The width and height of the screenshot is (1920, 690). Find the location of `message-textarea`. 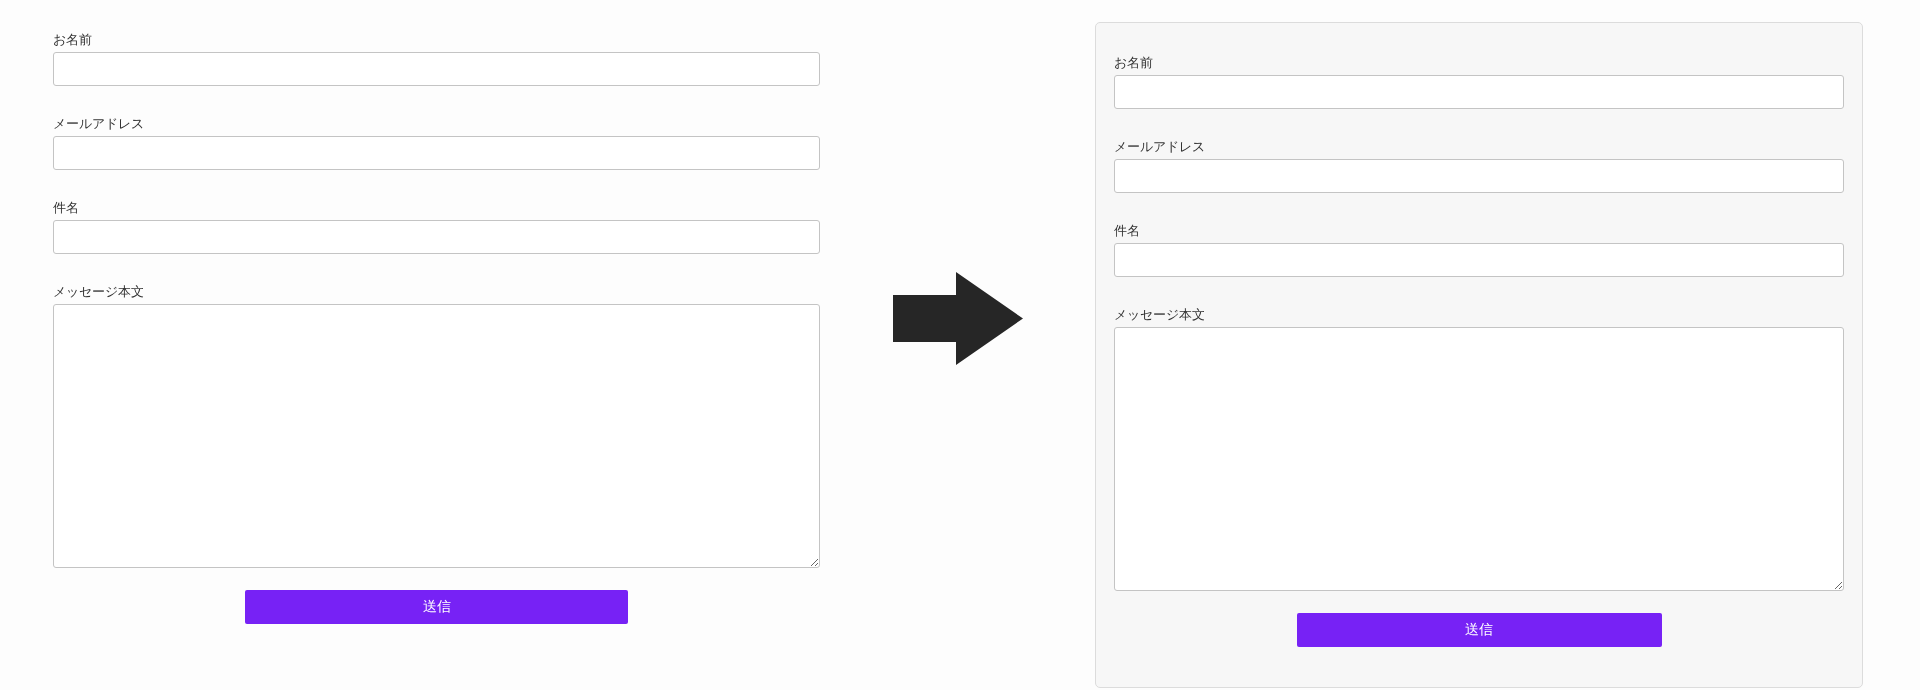

message-textarea is located at coordinates (1479, 459).